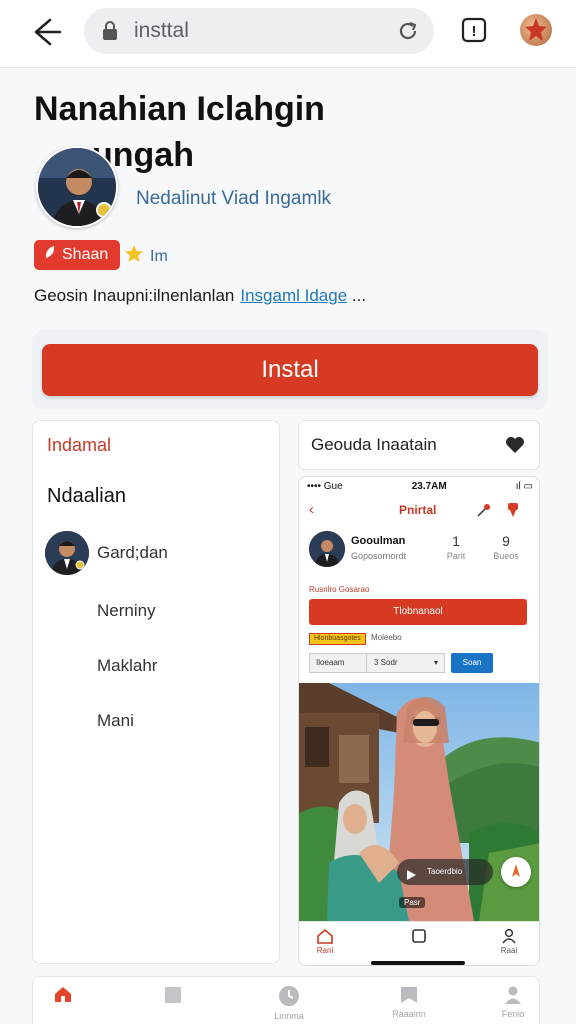  I want to click on phone-go-button: Soan, so click(472, 663).